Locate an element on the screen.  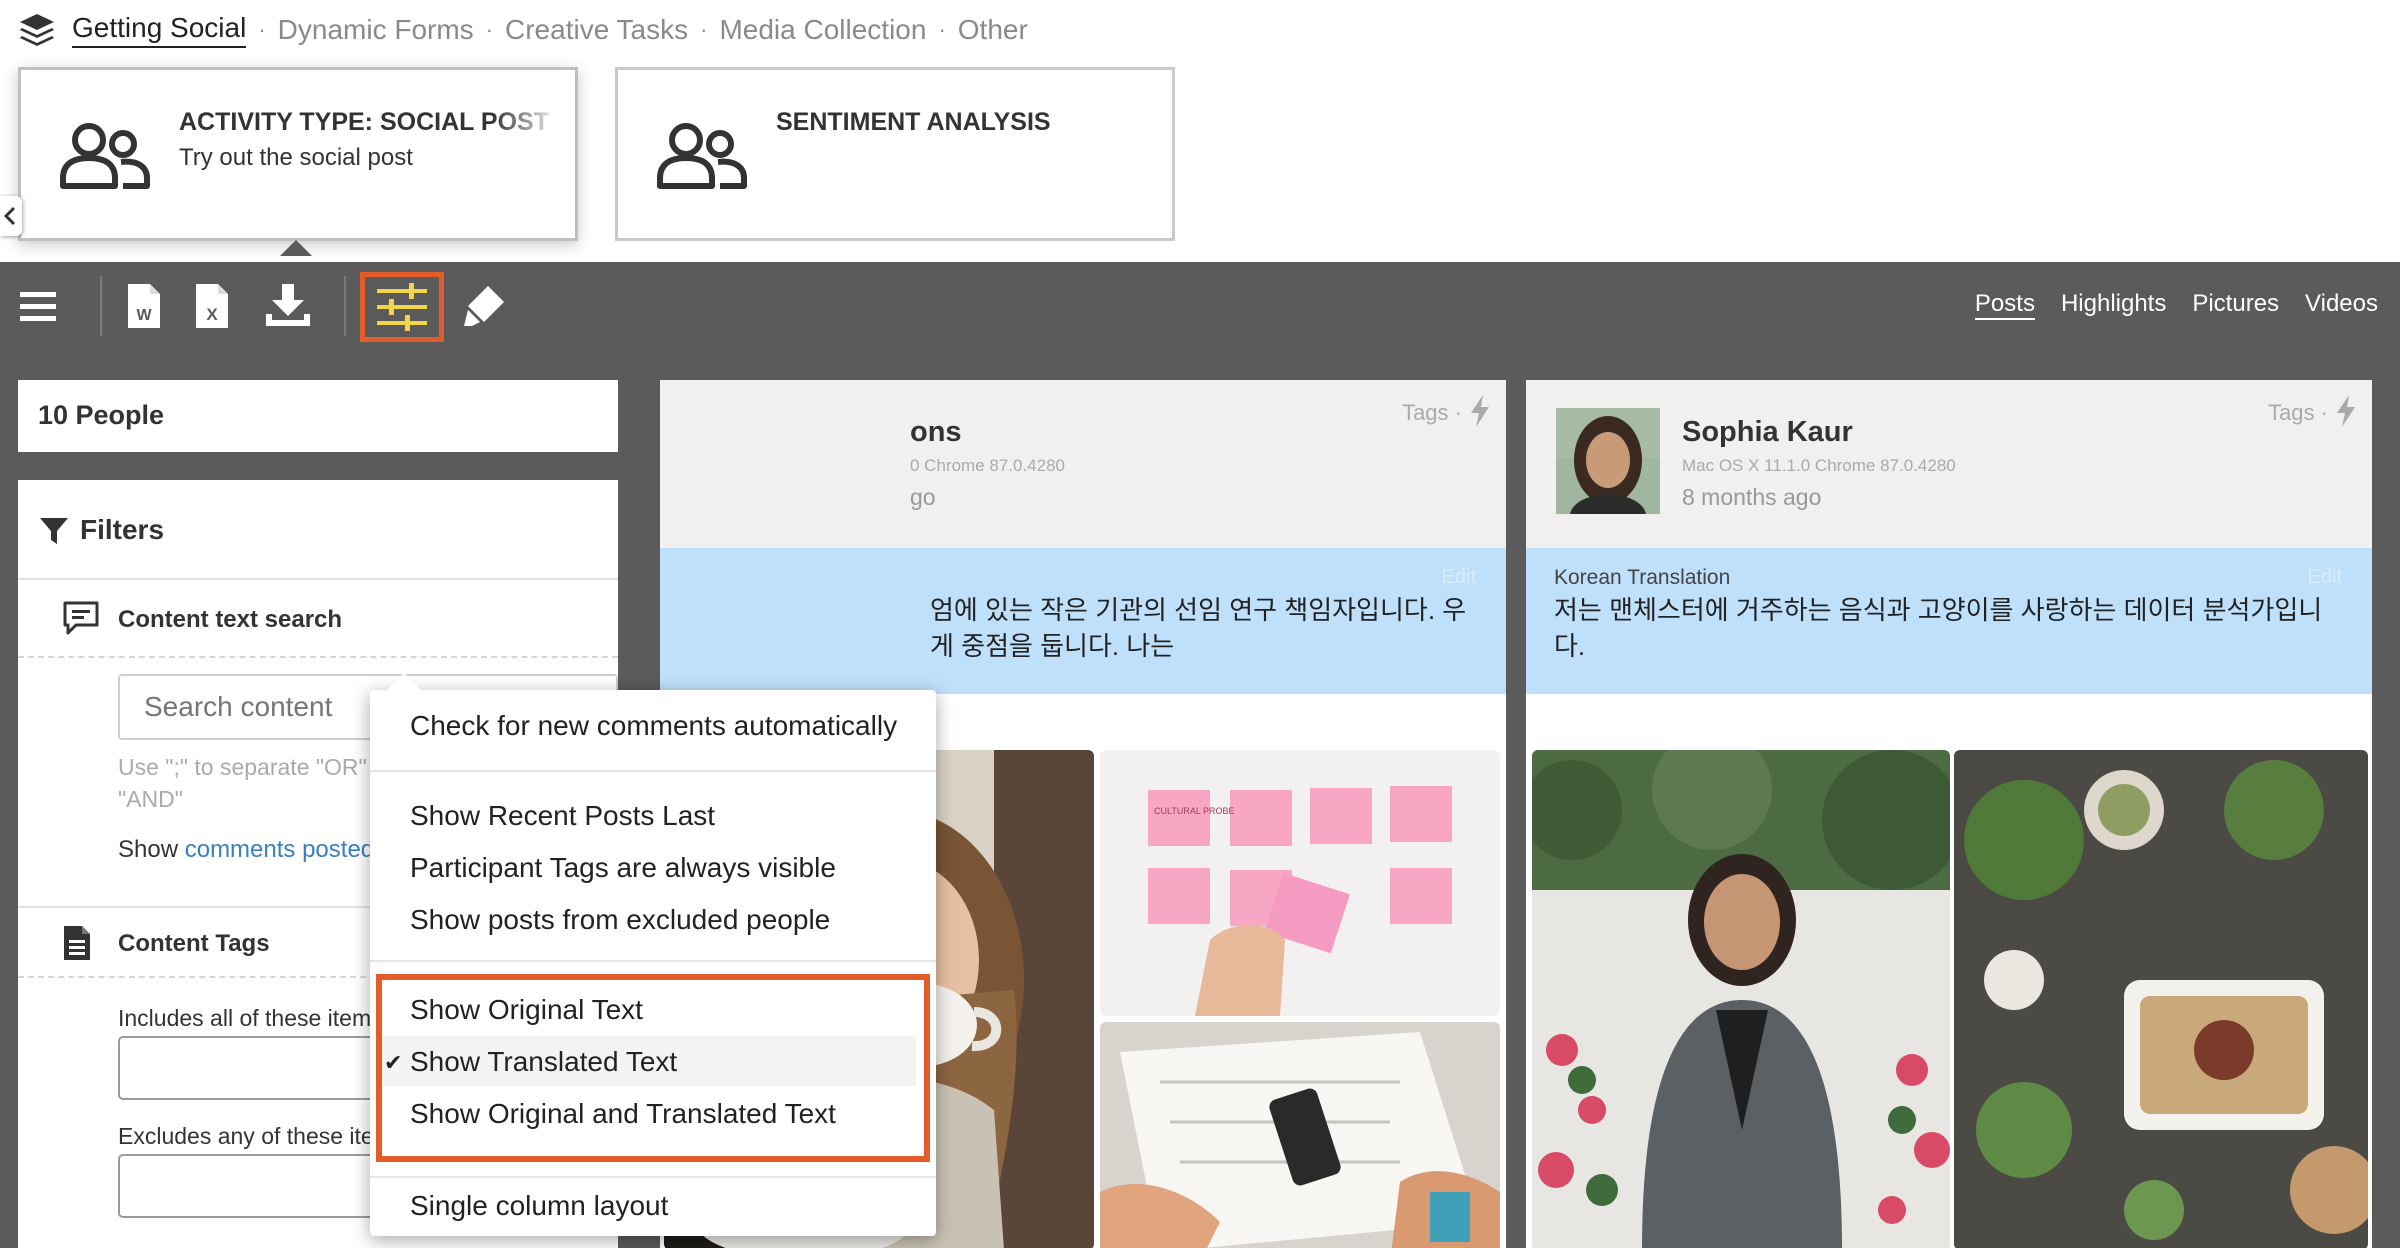
nav-tab-creative-tasks: Creative Tasks is located at coordinates (596, 30).